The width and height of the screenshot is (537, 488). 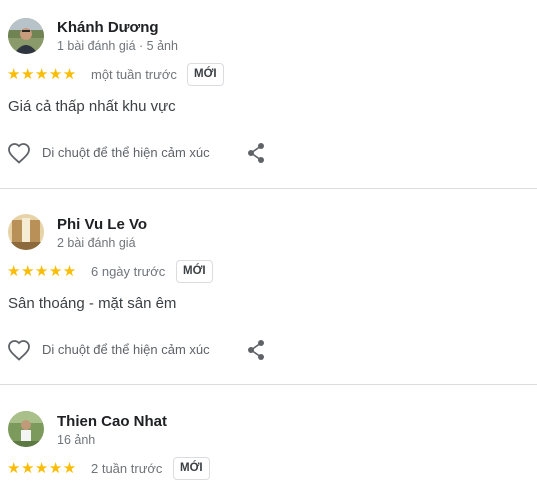 What do you see at coordinates (92, 106) in the screenshot?
I see `review-text: Giá cả thấp nhất khu vực` at bounding box center [92, 106].